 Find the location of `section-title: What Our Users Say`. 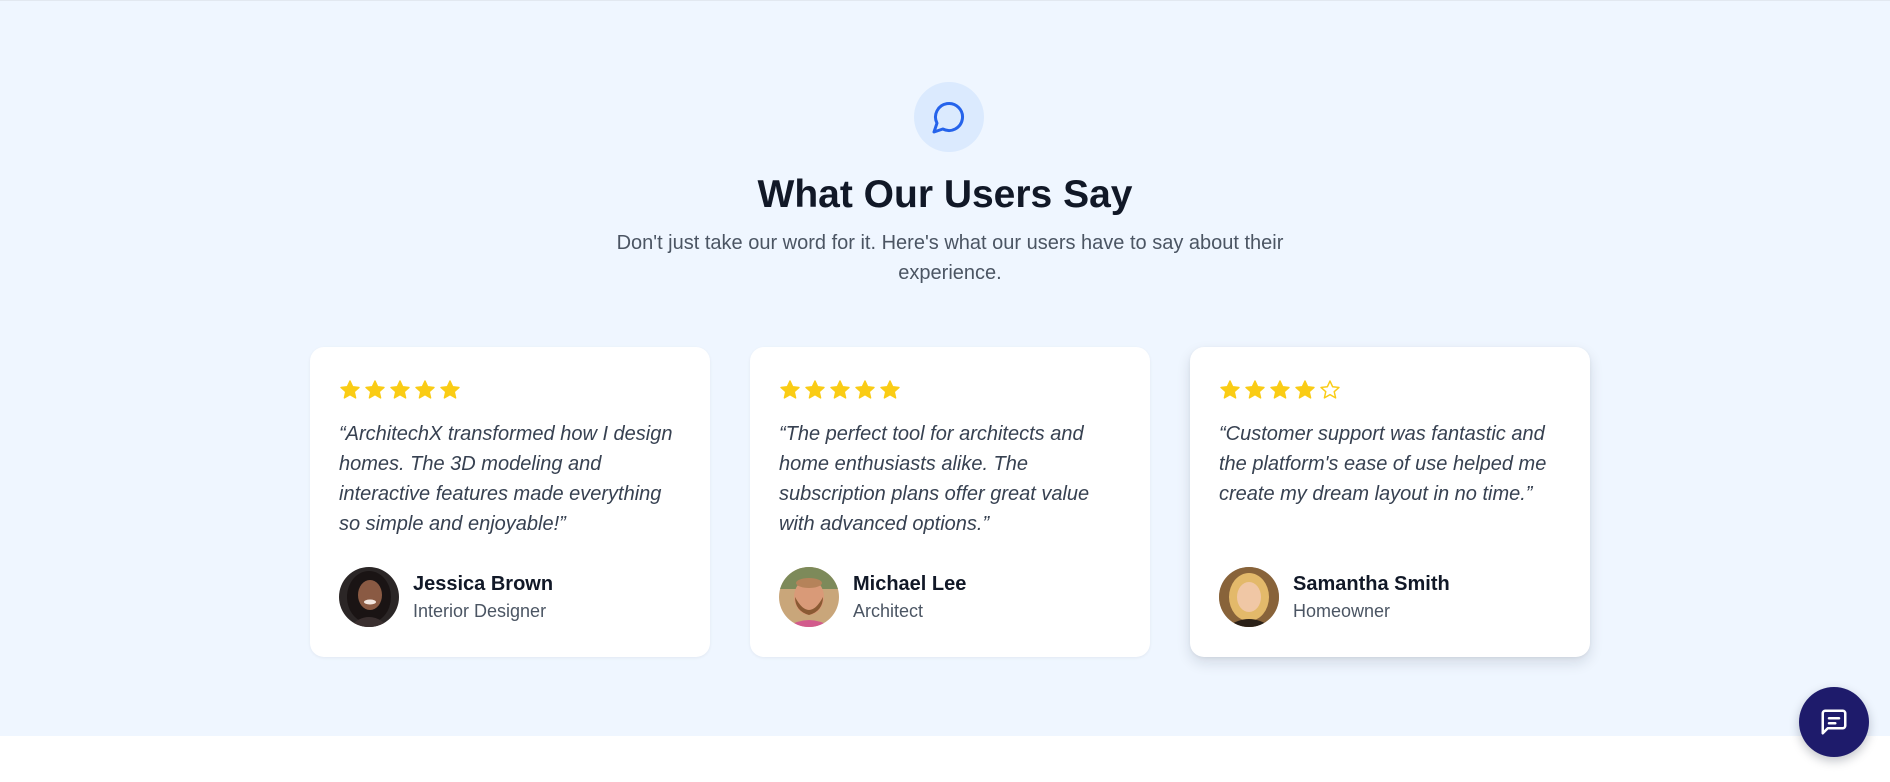

section-title: What Our Users Say is located at coordinates (945, 194).